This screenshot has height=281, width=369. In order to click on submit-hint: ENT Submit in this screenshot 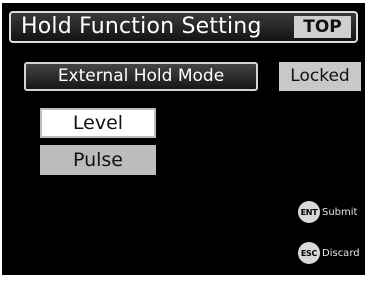, I will do `click(327, 212)`.